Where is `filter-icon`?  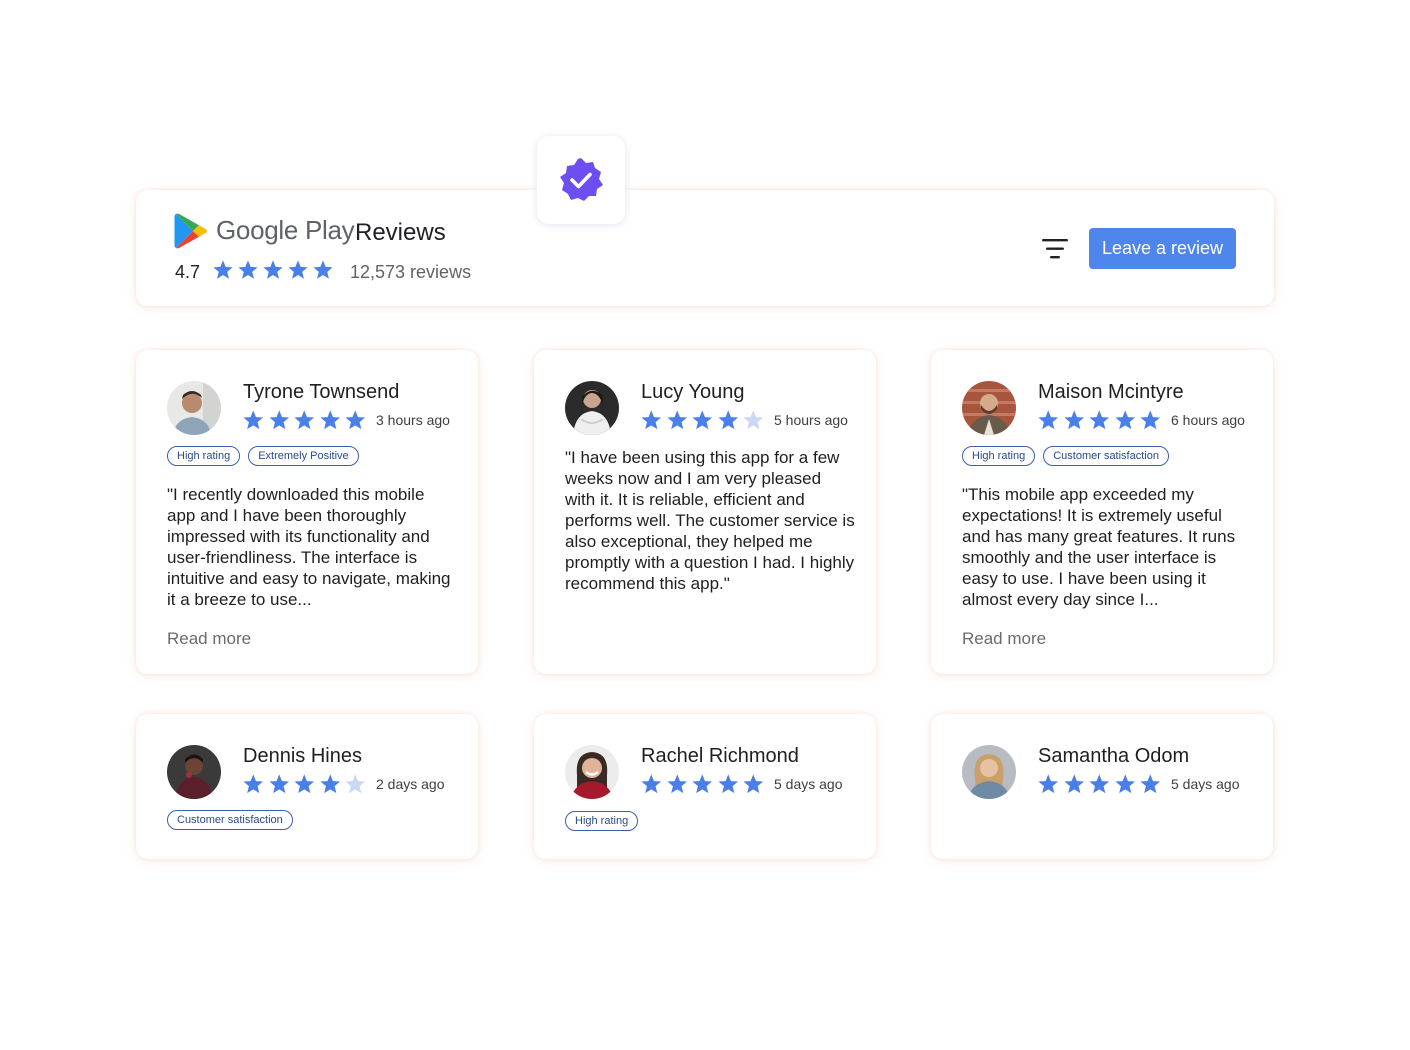 filter-icon is located at coordinates (1055, 249).